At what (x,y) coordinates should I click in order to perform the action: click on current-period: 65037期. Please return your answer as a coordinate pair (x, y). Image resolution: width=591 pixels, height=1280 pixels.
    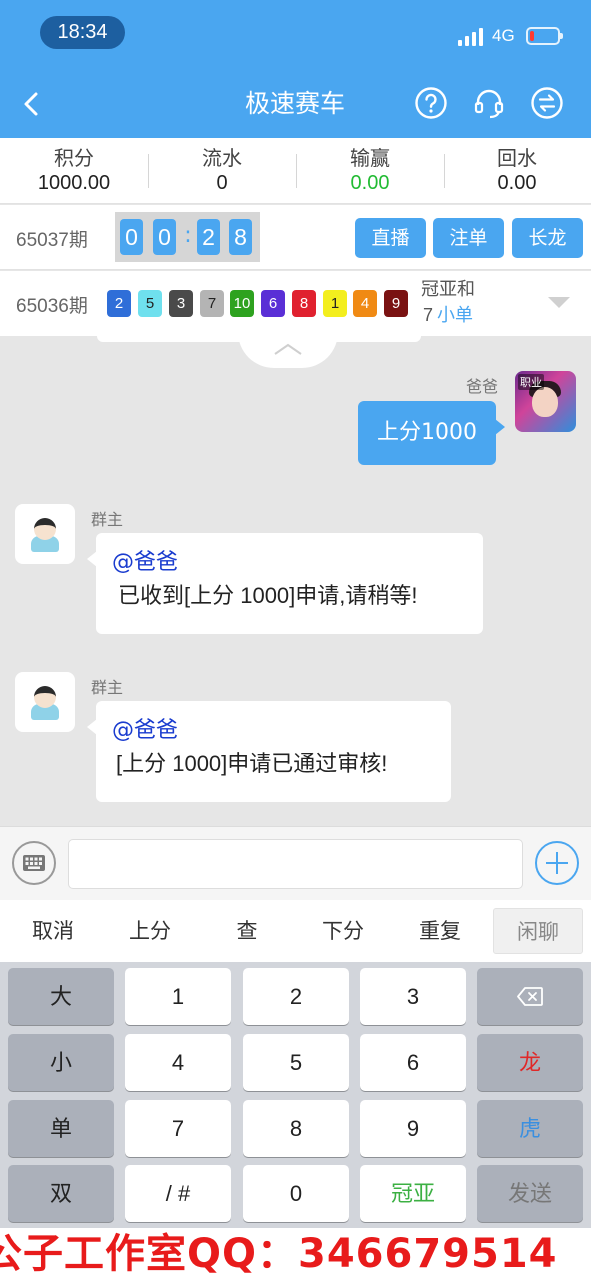
    Looking at the image, I should click on (52, 240).